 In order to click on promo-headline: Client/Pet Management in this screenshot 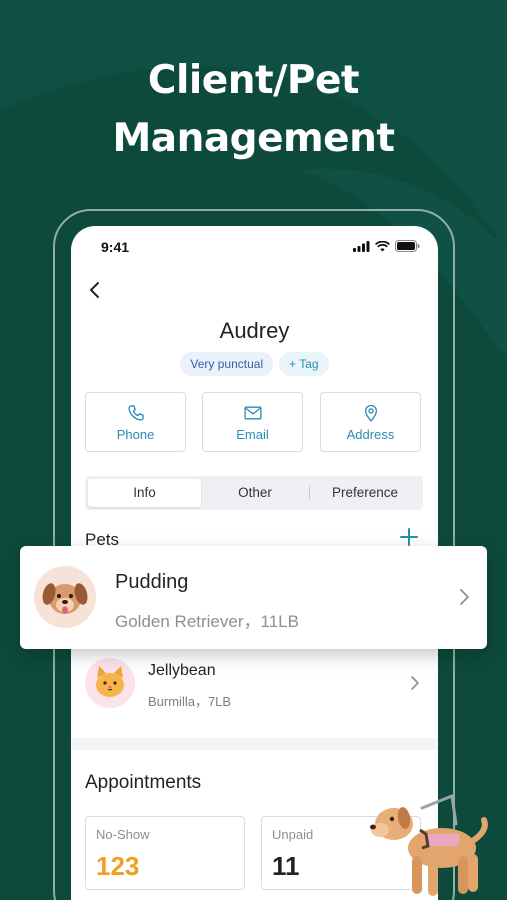, I will do `click(253, 110)`.